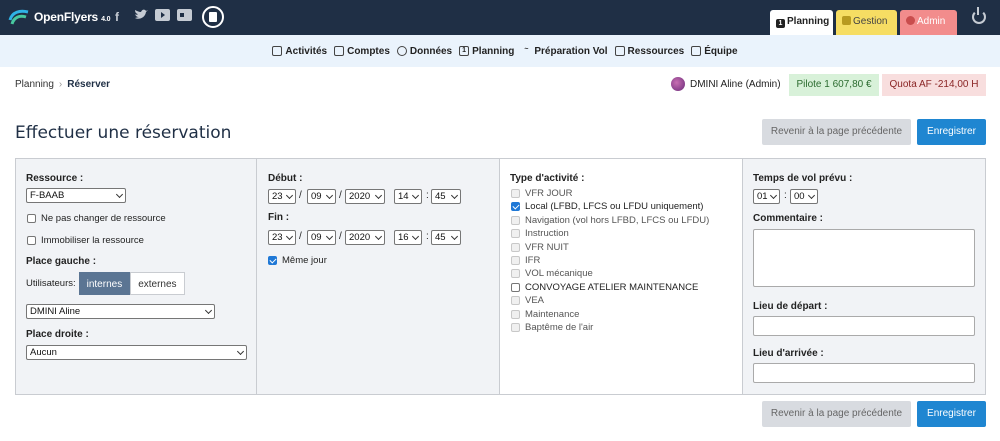 Image resolution: width=1000 pixels, height=441 pixels. I want to click on users-label: Utilisateurs:, so click(51, 283).